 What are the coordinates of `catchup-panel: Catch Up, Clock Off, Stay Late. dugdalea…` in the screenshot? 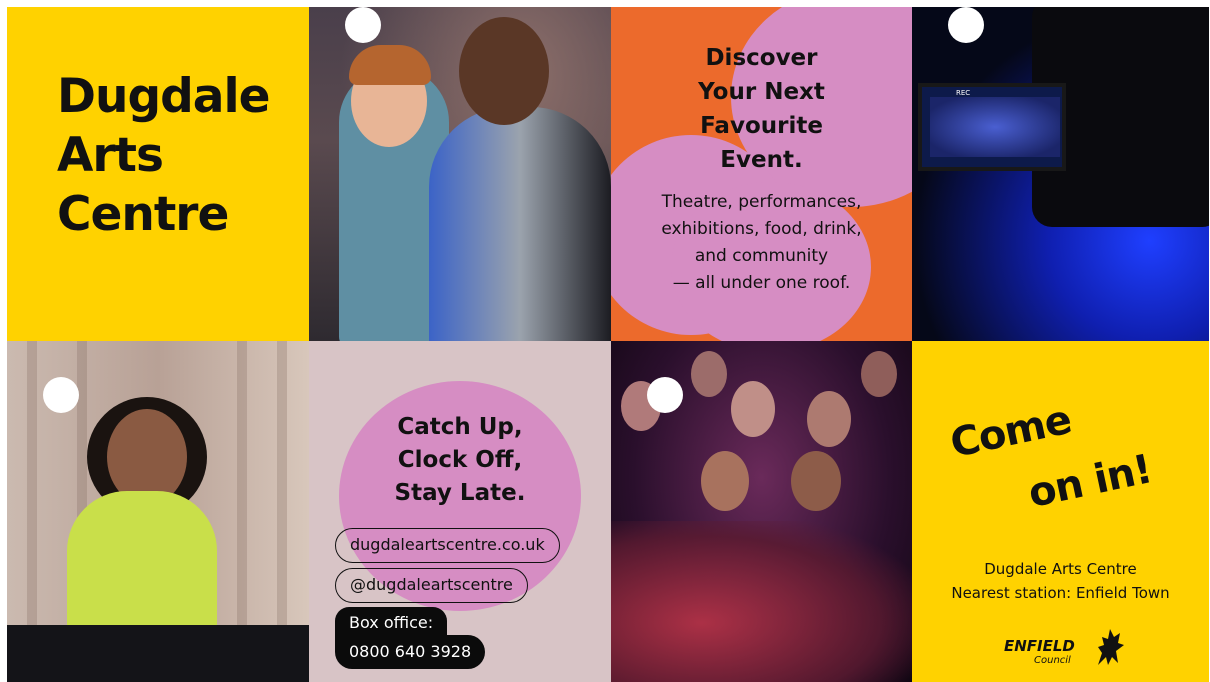 It's located at (460, 511).